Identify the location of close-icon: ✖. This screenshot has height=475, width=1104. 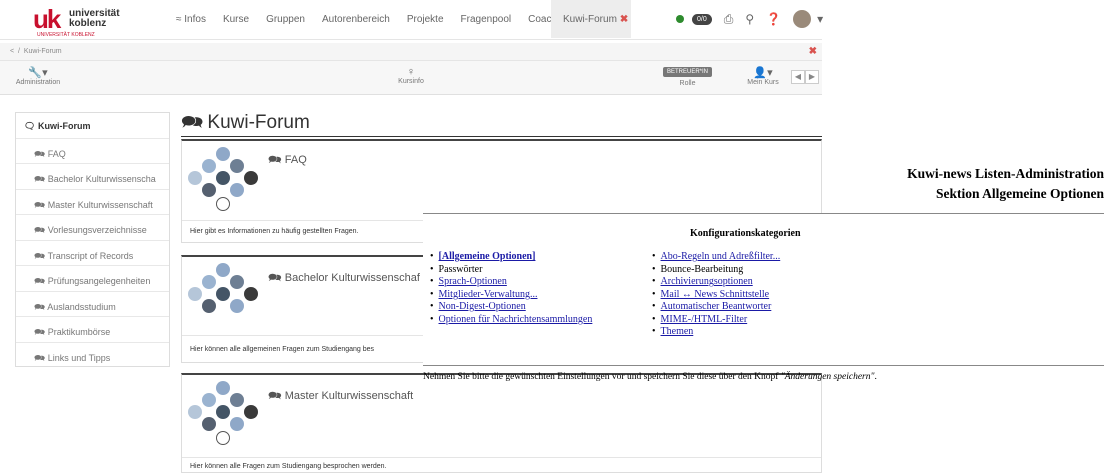
(813, 51).